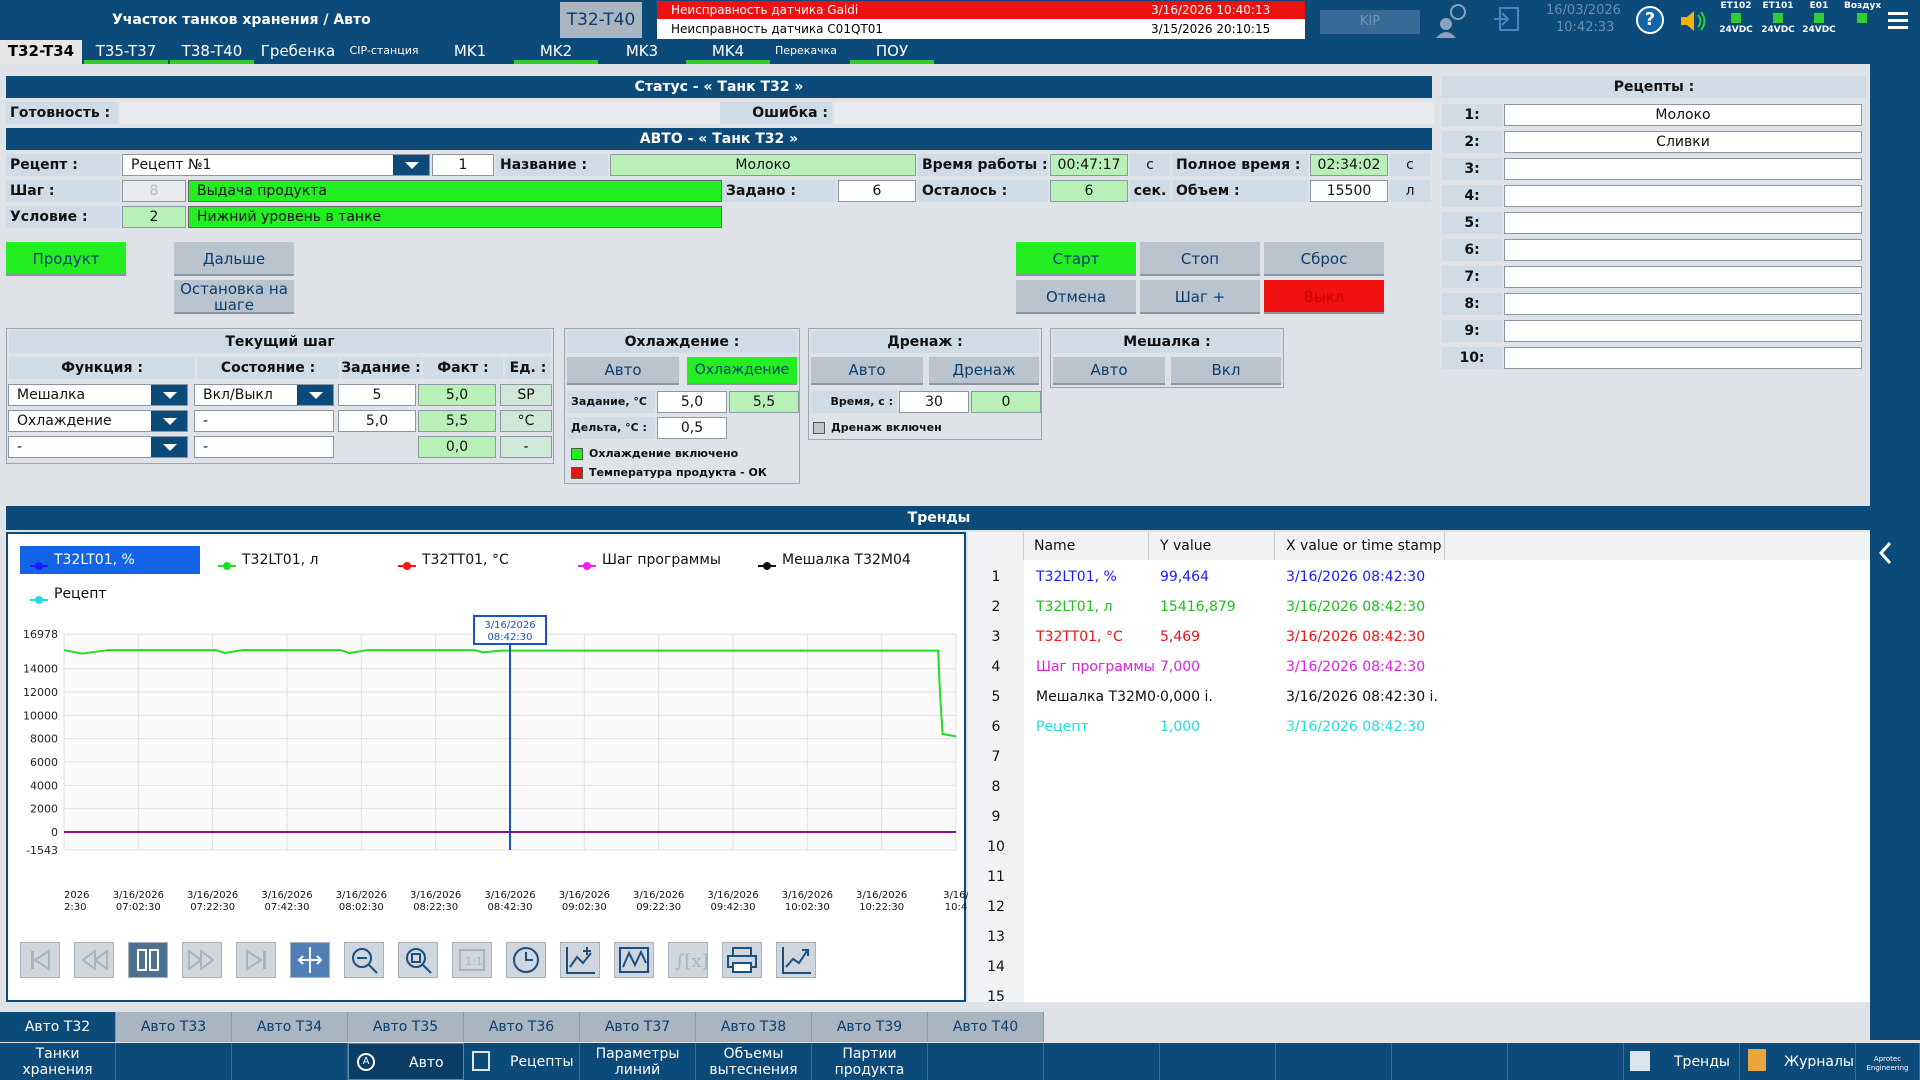 This screenshot has height=1080, width=1920. What do you see at coordinates (148, 960) in the screenshot?
I see `pause-icon` at bounding box center [148, 960].